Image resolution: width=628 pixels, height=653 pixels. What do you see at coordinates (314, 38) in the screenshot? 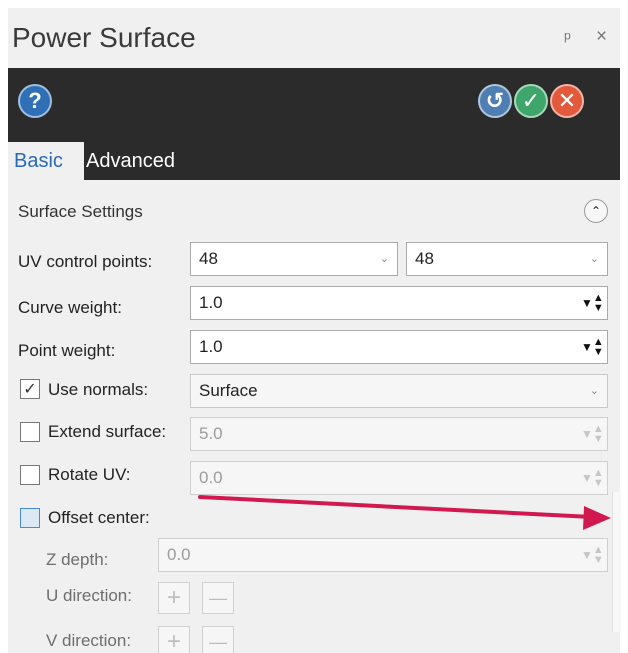
I see `title-bar: Power Surface ᵖ ×` at bounding box center [314, 38].